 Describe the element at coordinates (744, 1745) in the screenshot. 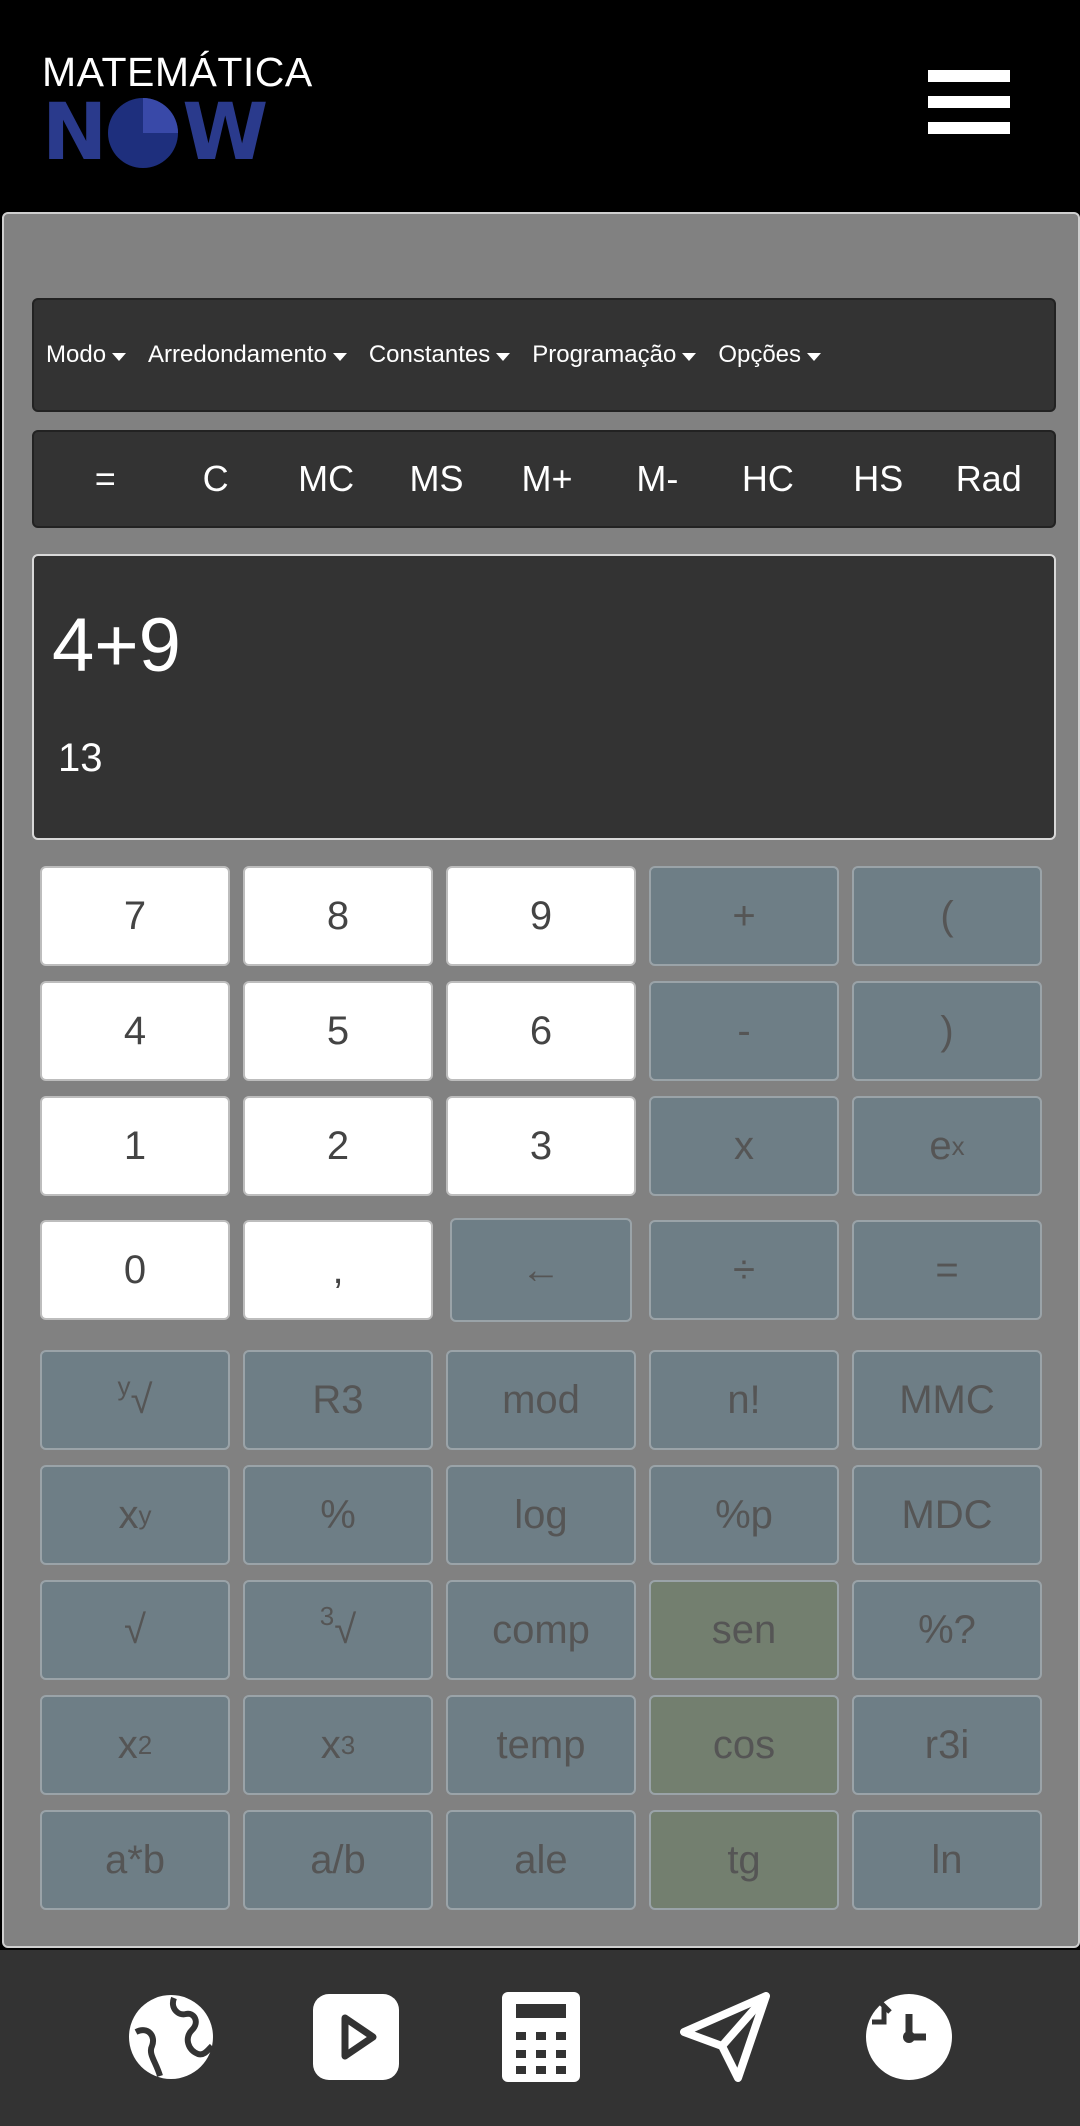

I see `key-cos: cos` at that location.